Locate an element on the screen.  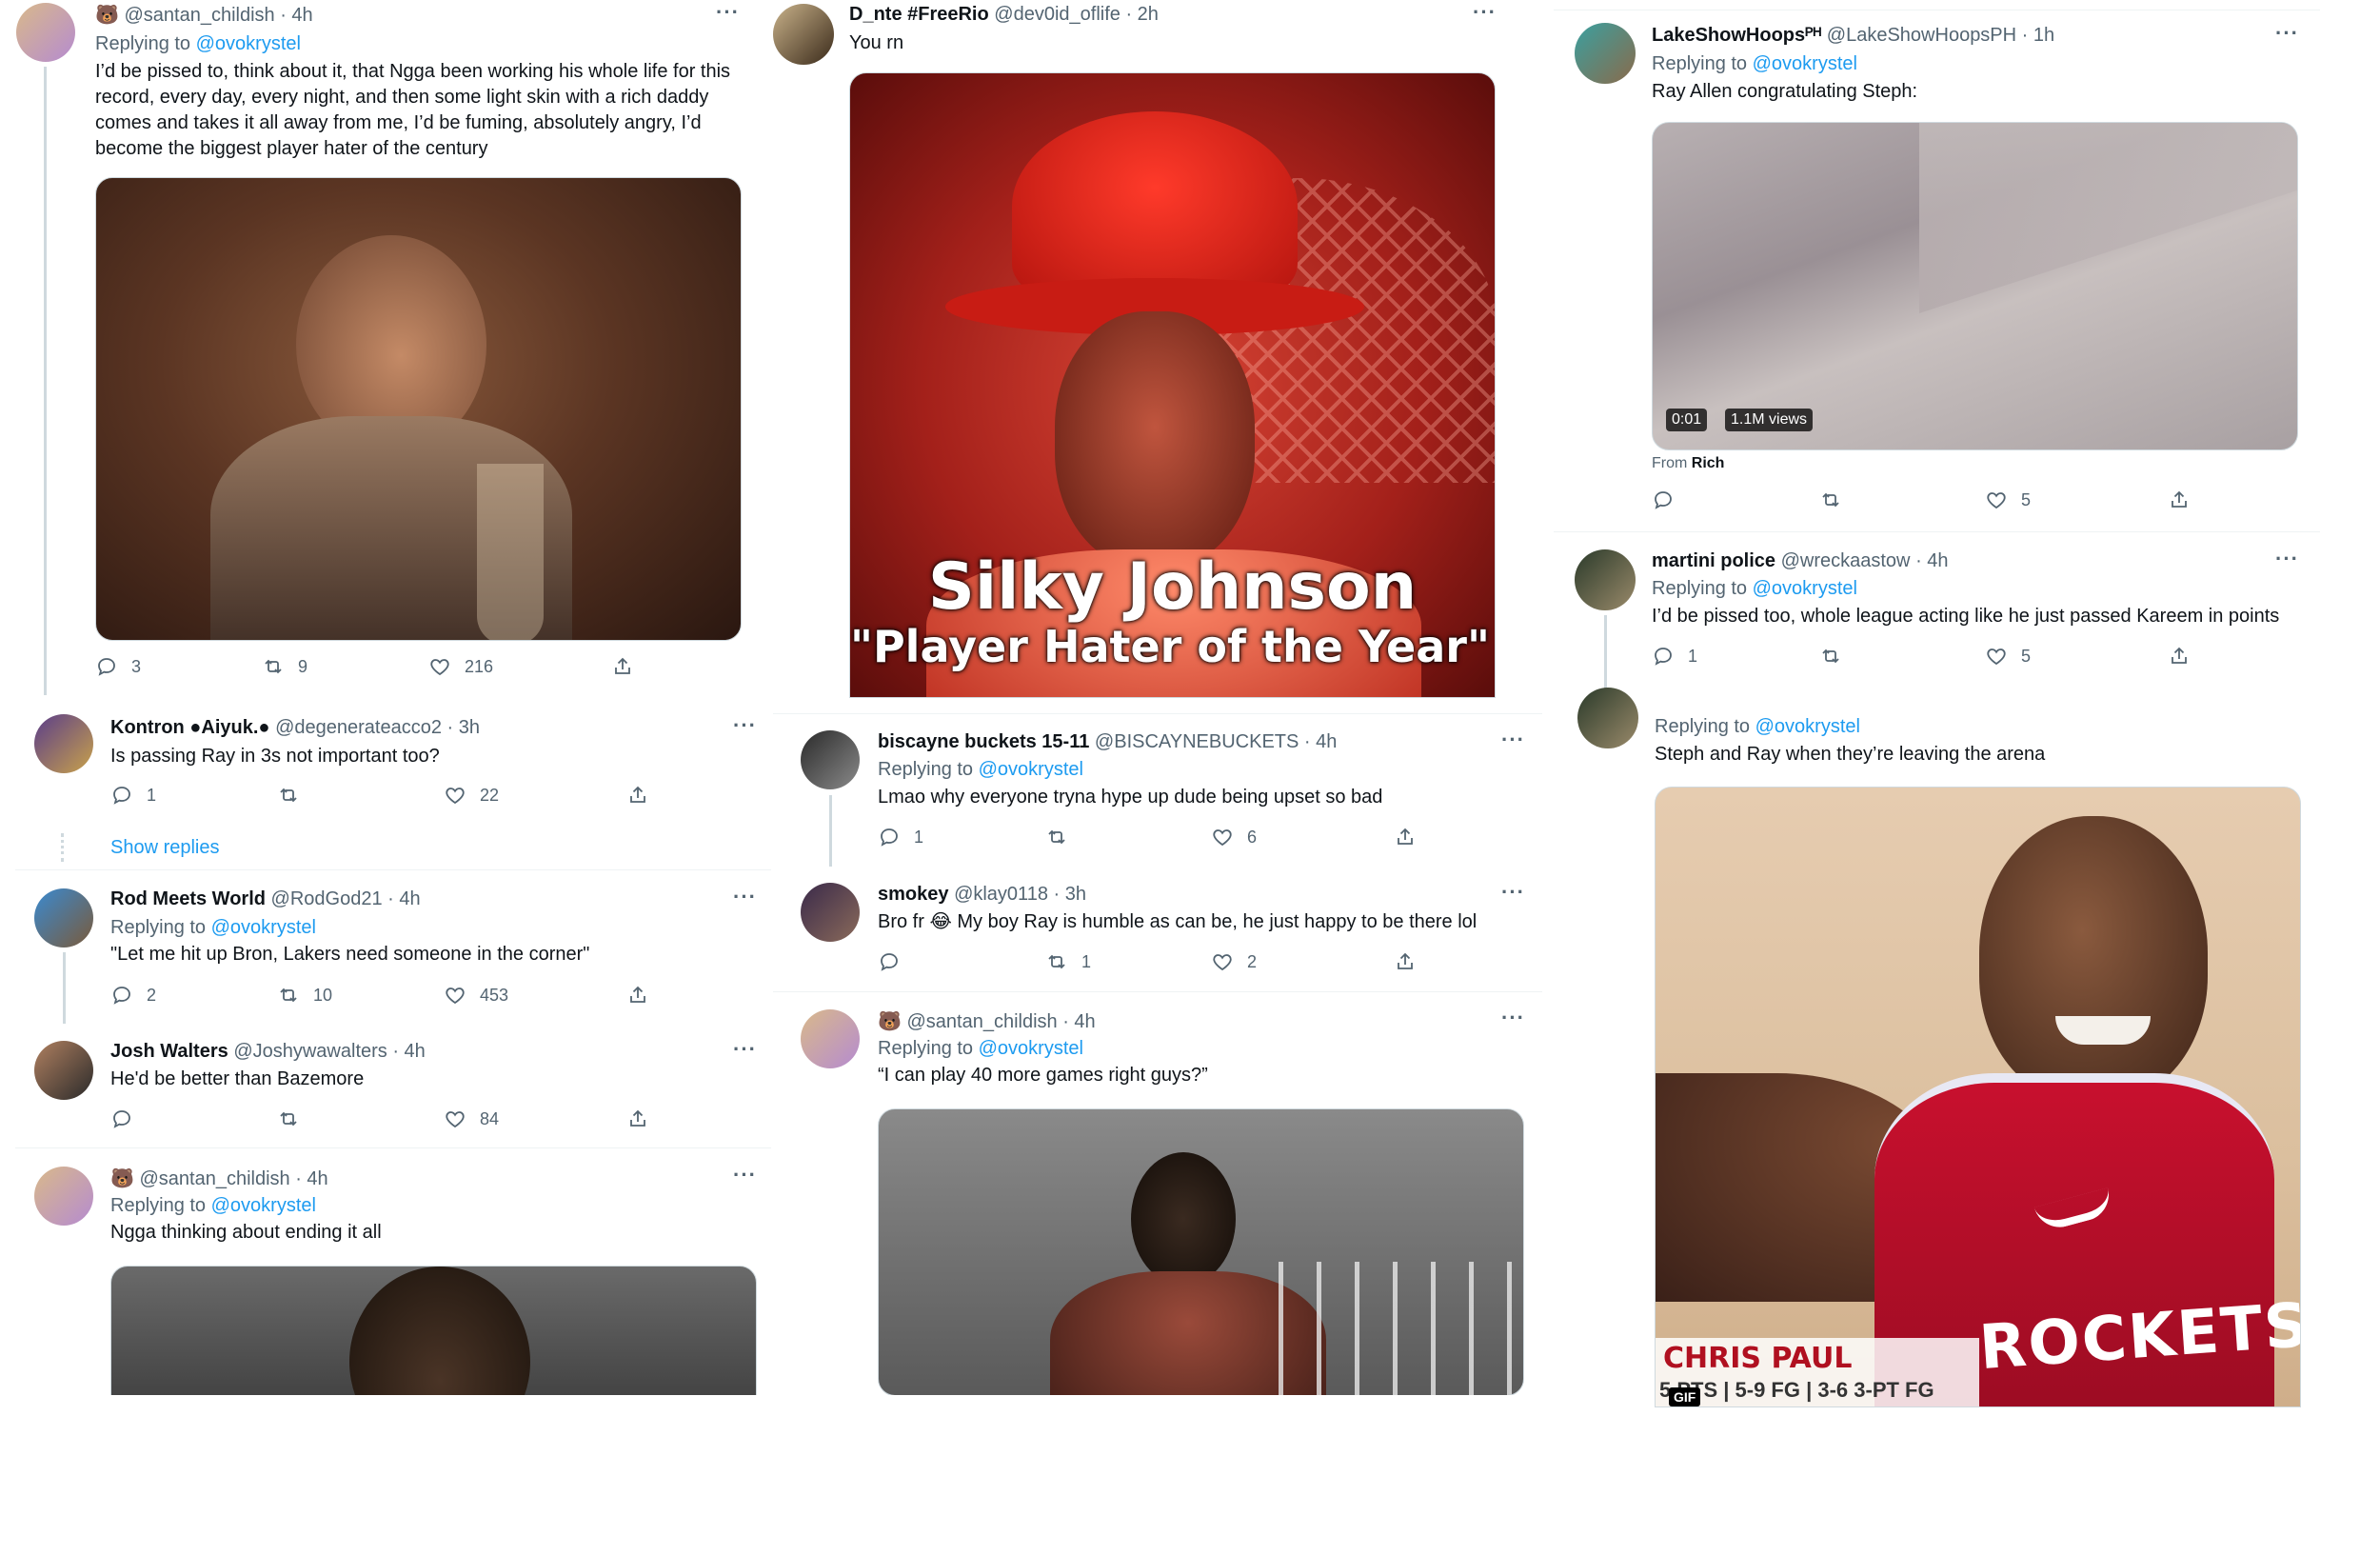
like-button: 84 is located at coordinates (471, 1118).